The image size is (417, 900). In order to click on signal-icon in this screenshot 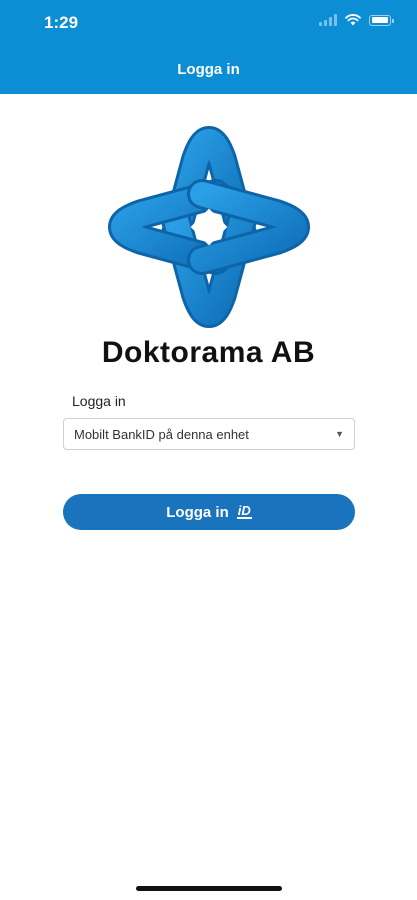, I will do `click(328, 20)`.